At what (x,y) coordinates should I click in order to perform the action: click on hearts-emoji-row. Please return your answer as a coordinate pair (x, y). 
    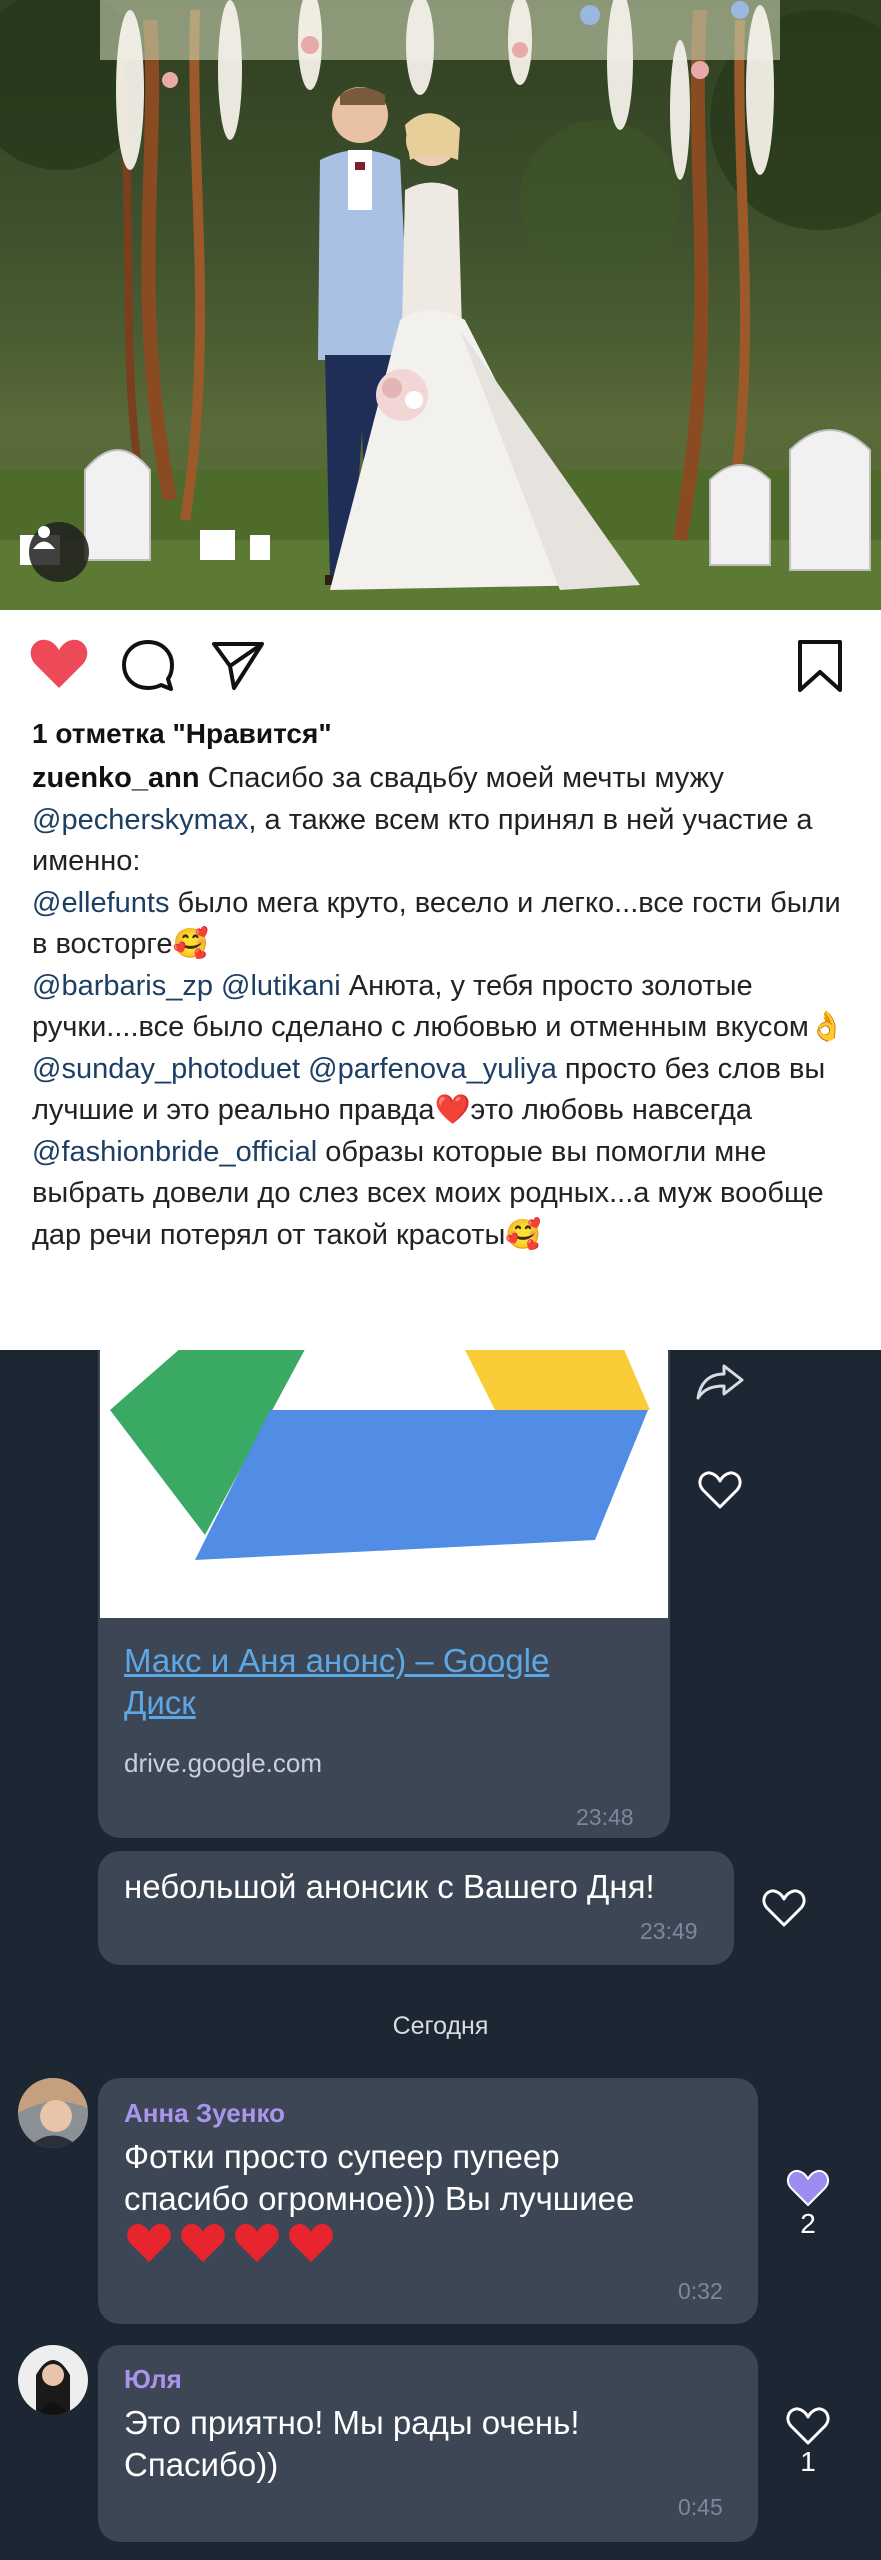
    Looking at the image, I should click on (234, 2243).